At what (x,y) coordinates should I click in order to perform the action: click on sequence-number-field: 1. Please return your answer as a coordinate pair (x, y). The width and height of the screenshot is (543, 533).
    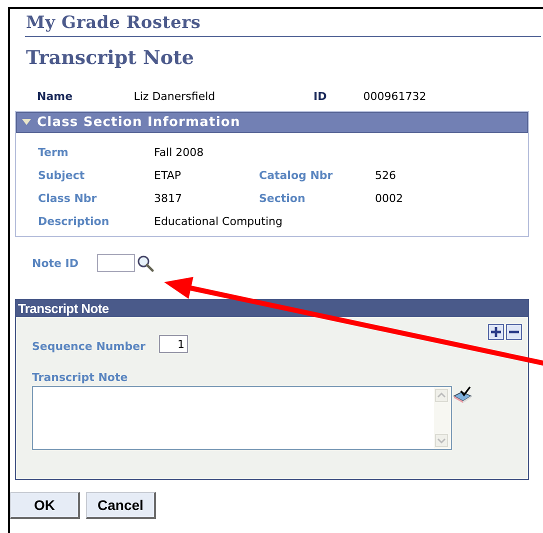
    Looking at the image, I should click on (173, 344).